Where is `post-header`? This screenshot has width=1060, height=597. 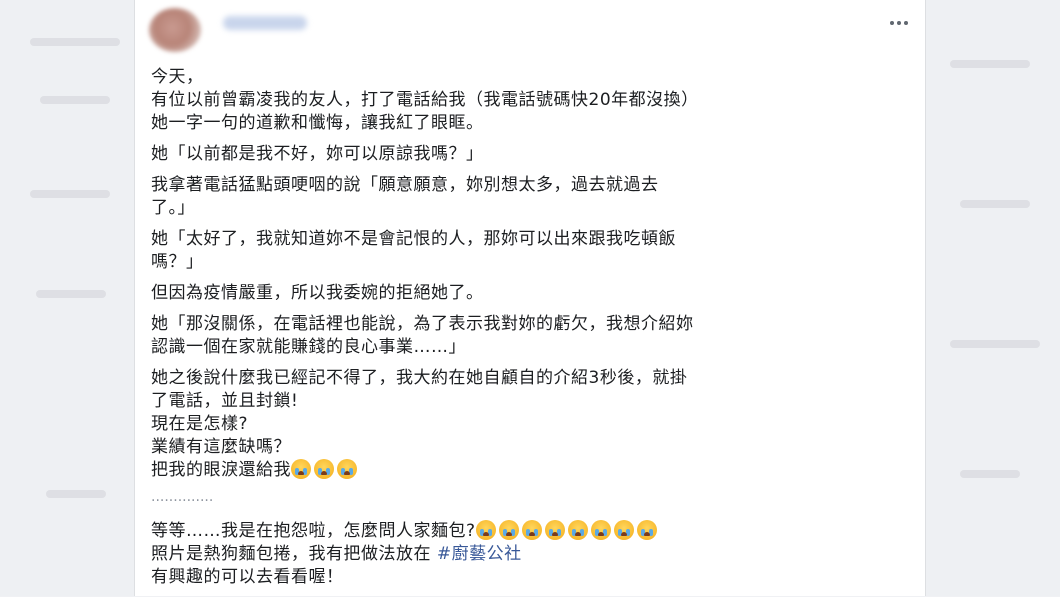
post-header is located at coordinates (530, 30).